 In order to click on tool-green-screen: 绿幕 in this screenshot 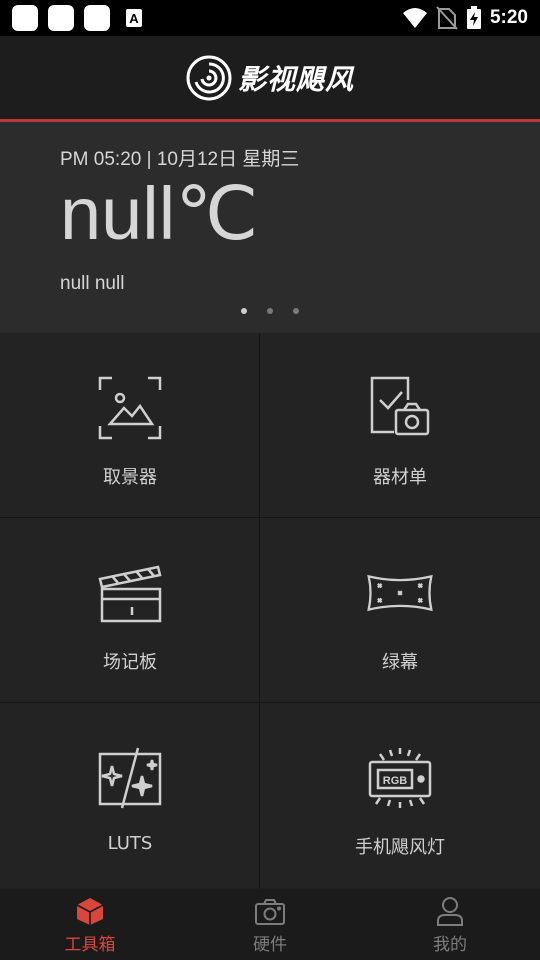, I will do `click(400, 610)`.